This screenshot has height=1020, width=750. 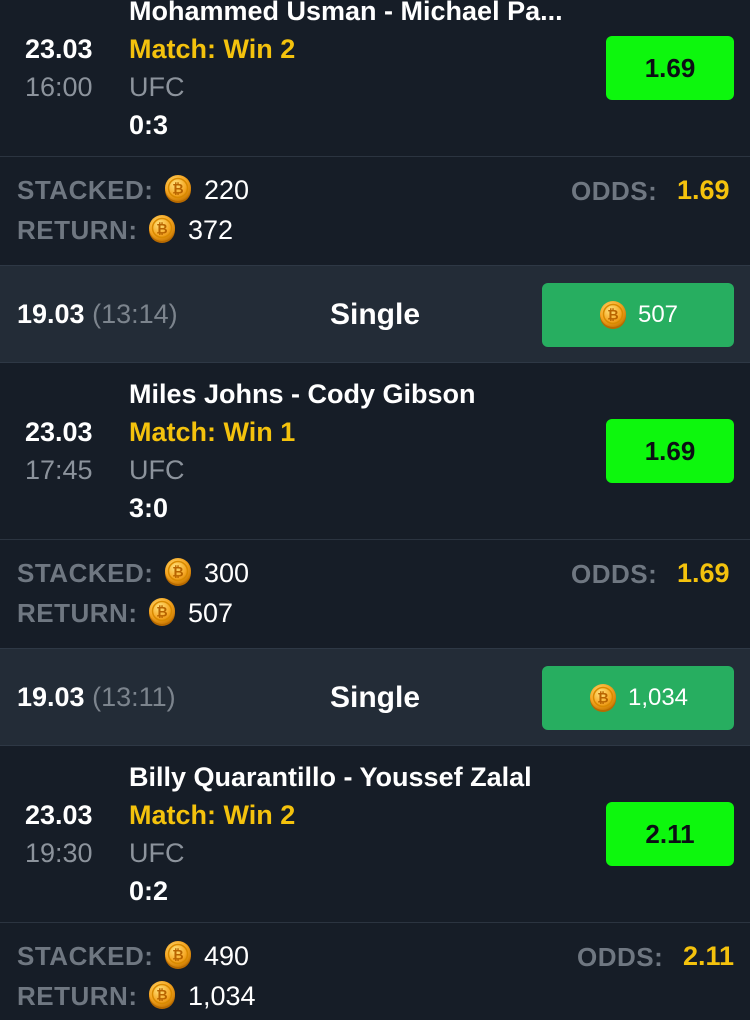 What do you see at coordinates (59, 853) in the screenshot?
I see `event-time: 19:30` at bounding box center [59, 853].